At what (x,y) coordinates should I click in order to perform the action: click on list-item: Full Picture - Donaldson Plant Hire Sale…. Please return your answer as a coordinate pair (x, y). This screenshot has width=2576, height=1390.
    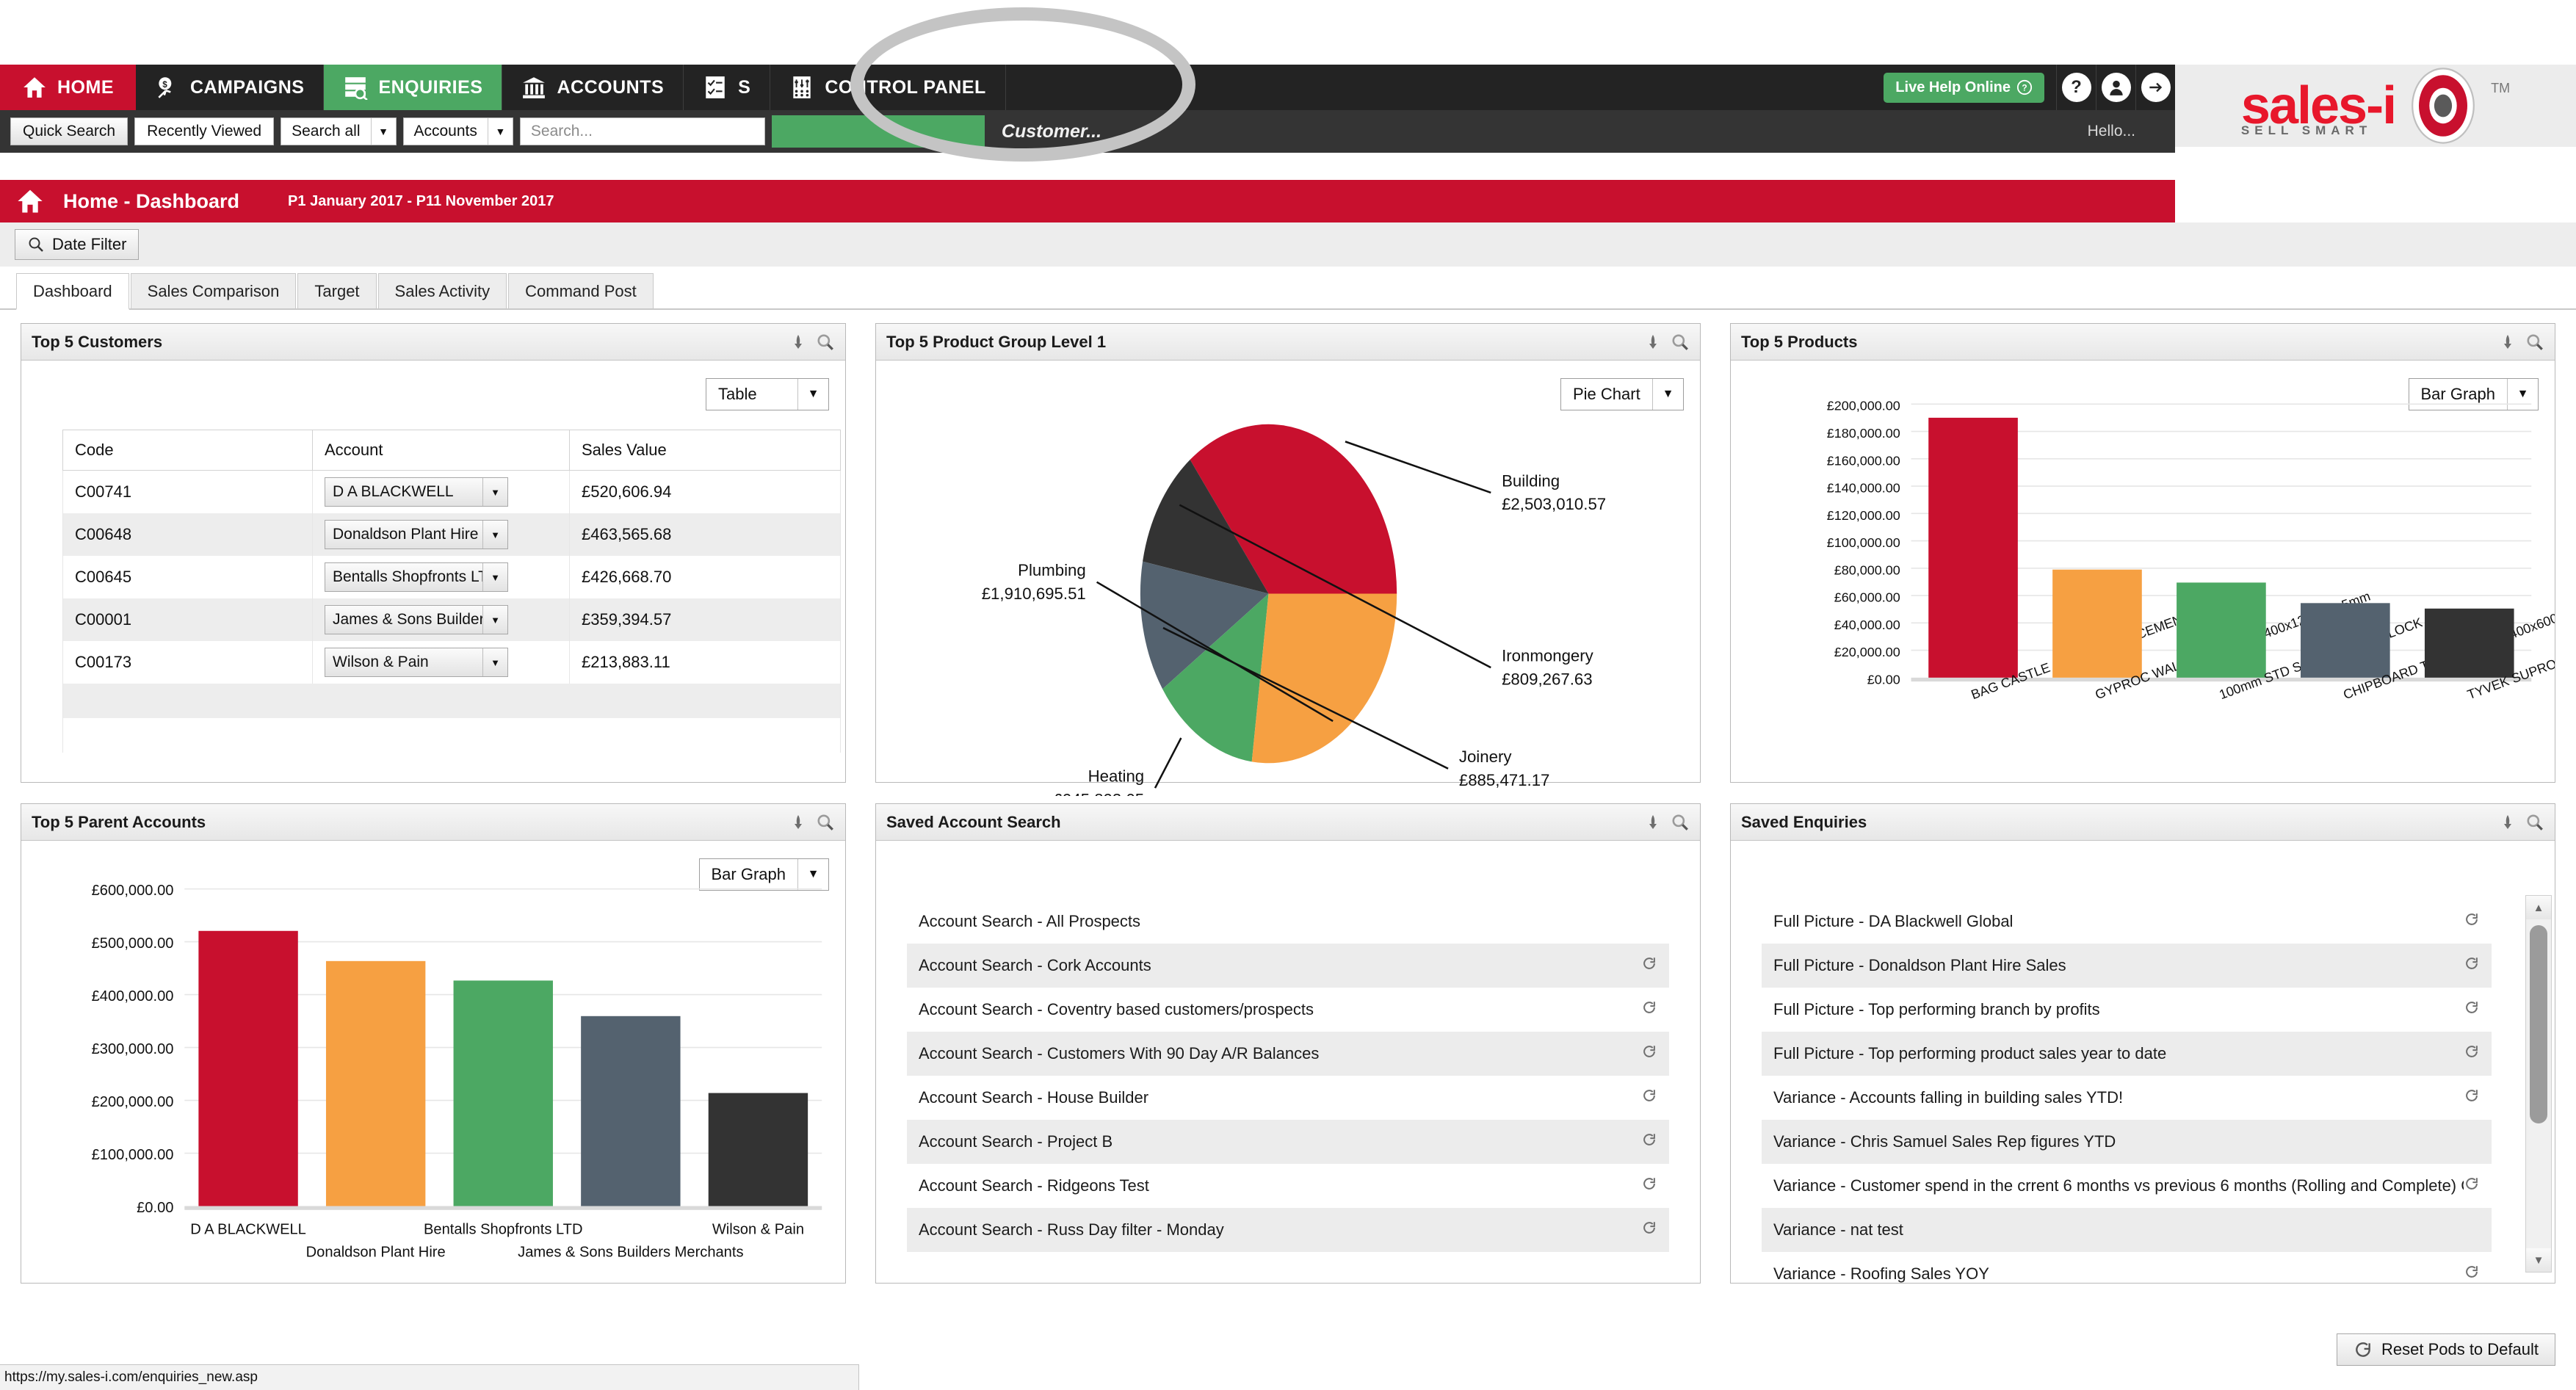
    Looking at the image, I should click on (2127, 966).